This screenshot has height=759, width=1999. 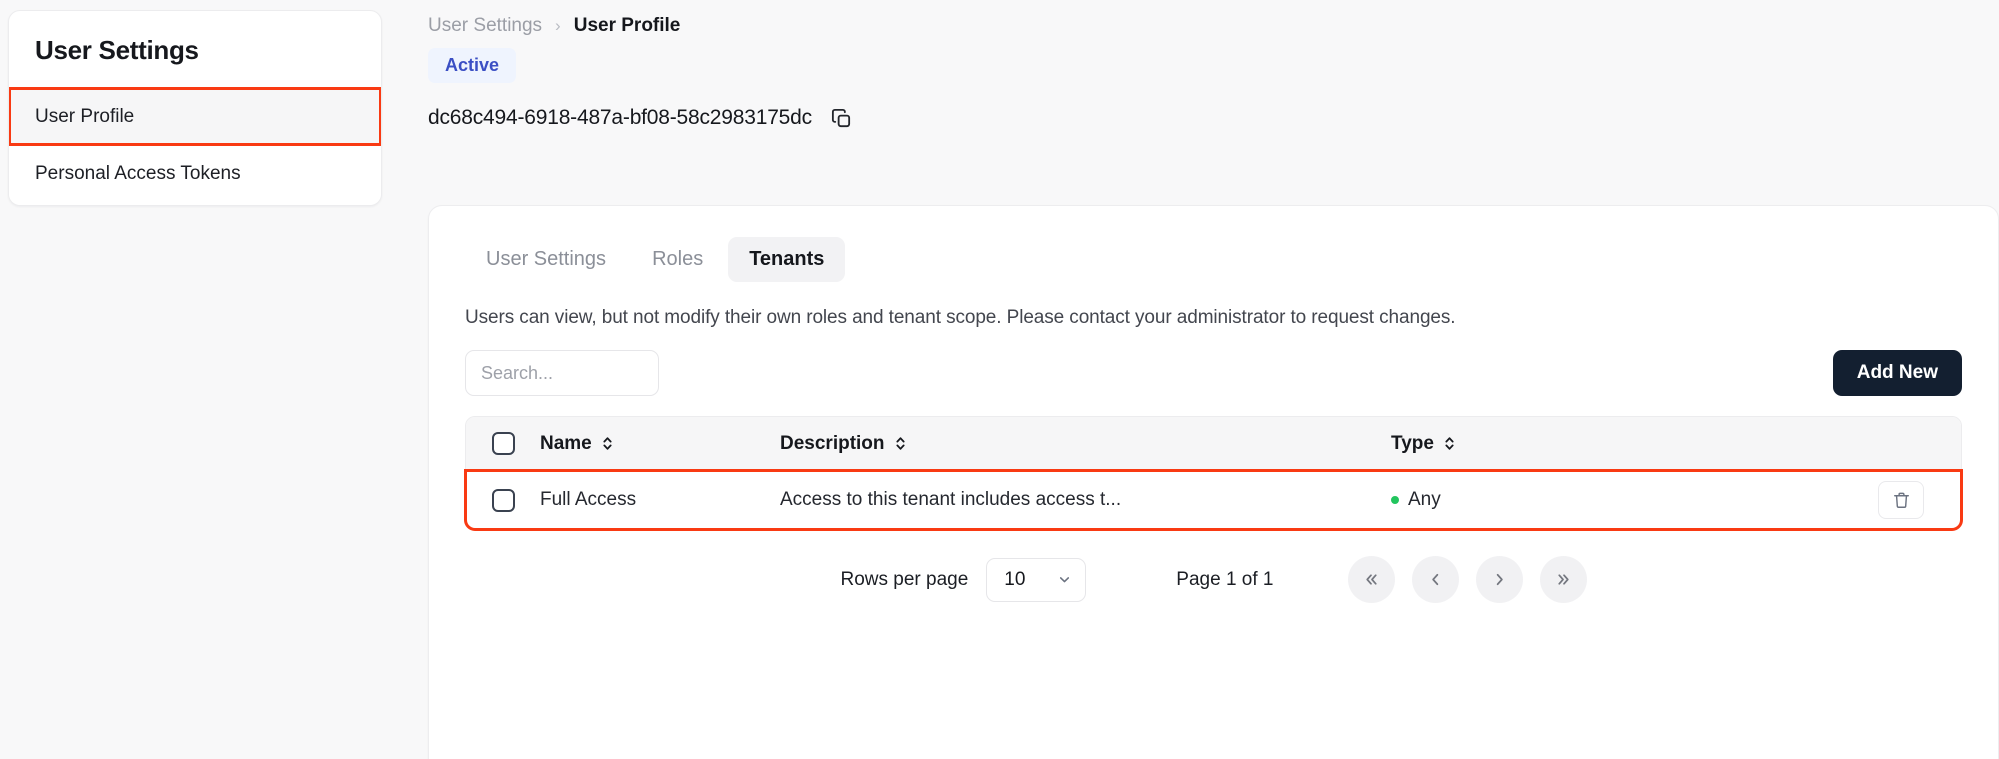 I want to click on tab-label: Tenants, so click(x=787, y=259).